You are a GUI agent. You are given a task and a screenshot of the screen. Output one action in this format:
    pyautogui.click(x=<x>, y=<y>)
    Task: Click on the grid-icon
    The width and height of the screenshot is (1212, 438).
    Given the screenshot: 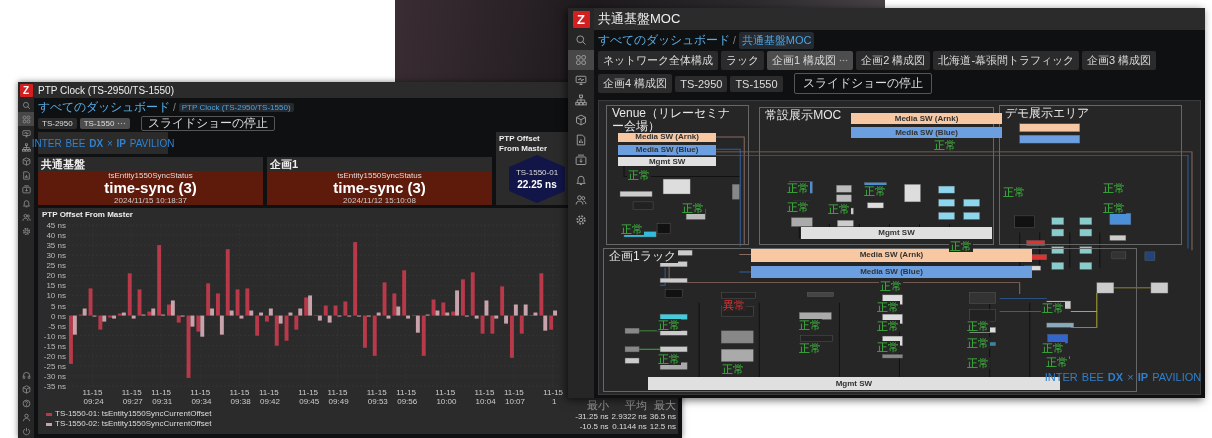 What is the action you would take?
    pyautogui.click(x=581, y=60)
    